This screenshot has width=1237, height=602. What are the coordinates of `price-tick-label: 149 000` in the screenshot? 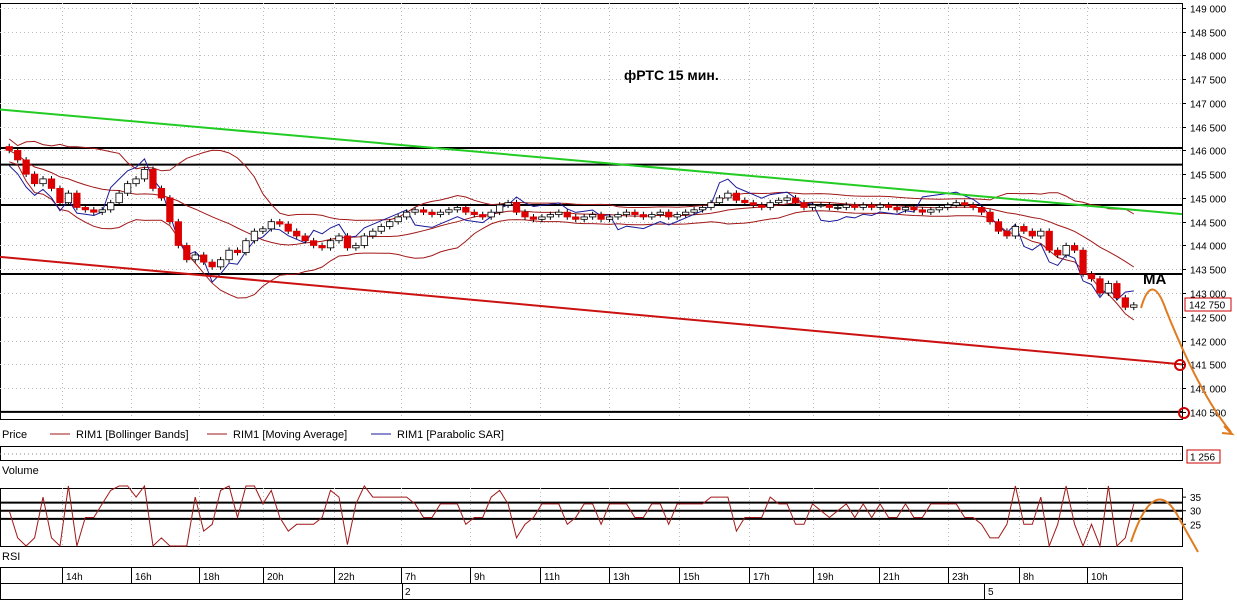 It's located at (1208, 10).